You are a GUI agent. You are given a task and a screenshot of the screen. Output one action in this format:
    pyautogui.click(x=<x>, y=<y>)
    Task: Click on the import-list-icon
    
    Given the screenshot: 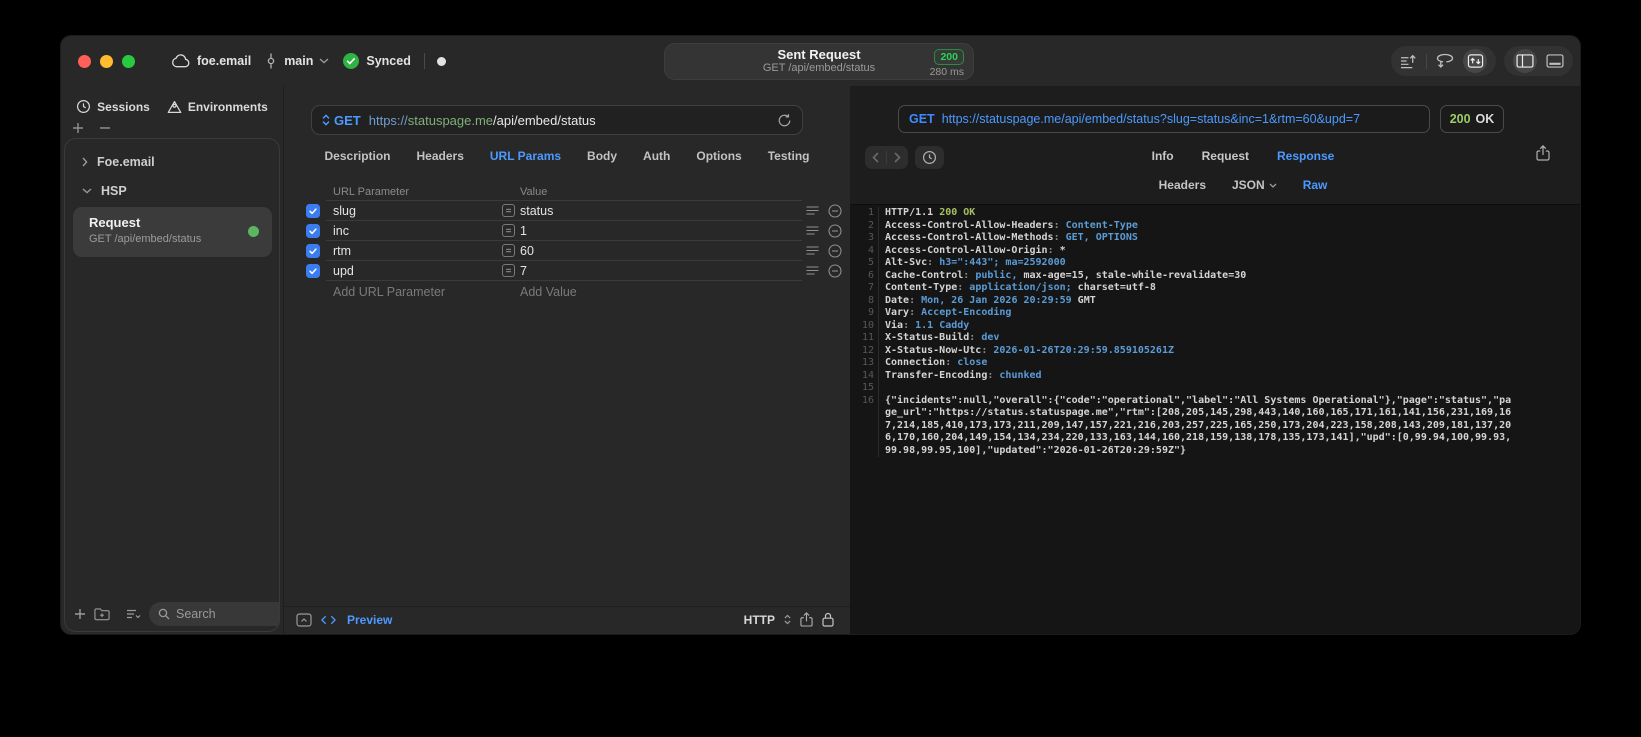 What is the action you would take?
    pyautogui.click(x=1408, y=61)
    